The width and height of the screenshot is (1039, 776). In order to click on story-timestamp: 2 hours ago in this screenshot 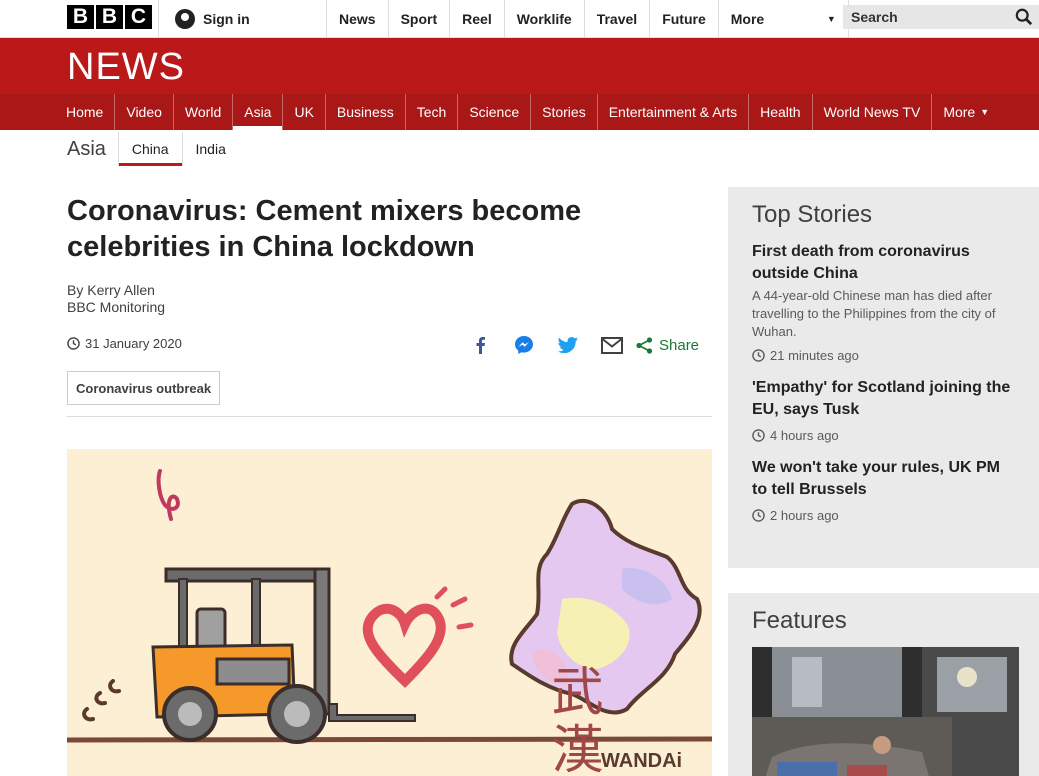, I will do `click(883, 515)`.